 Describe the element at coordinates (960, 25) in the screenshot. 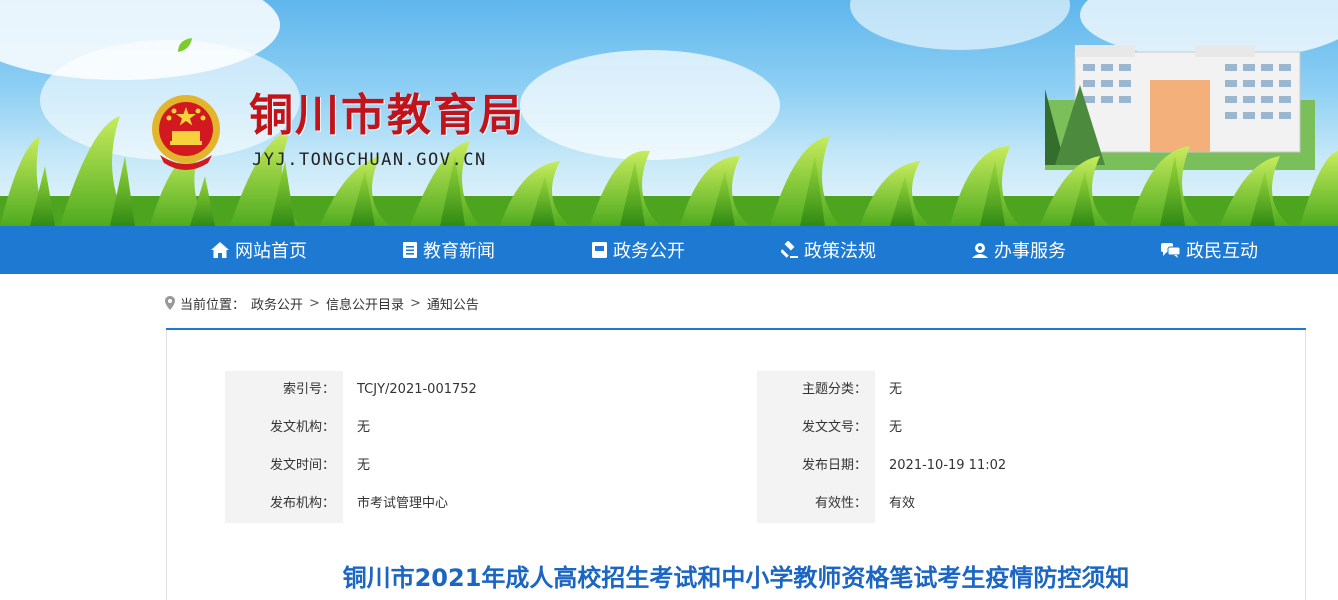

I see `cloud-decoration` at that location.